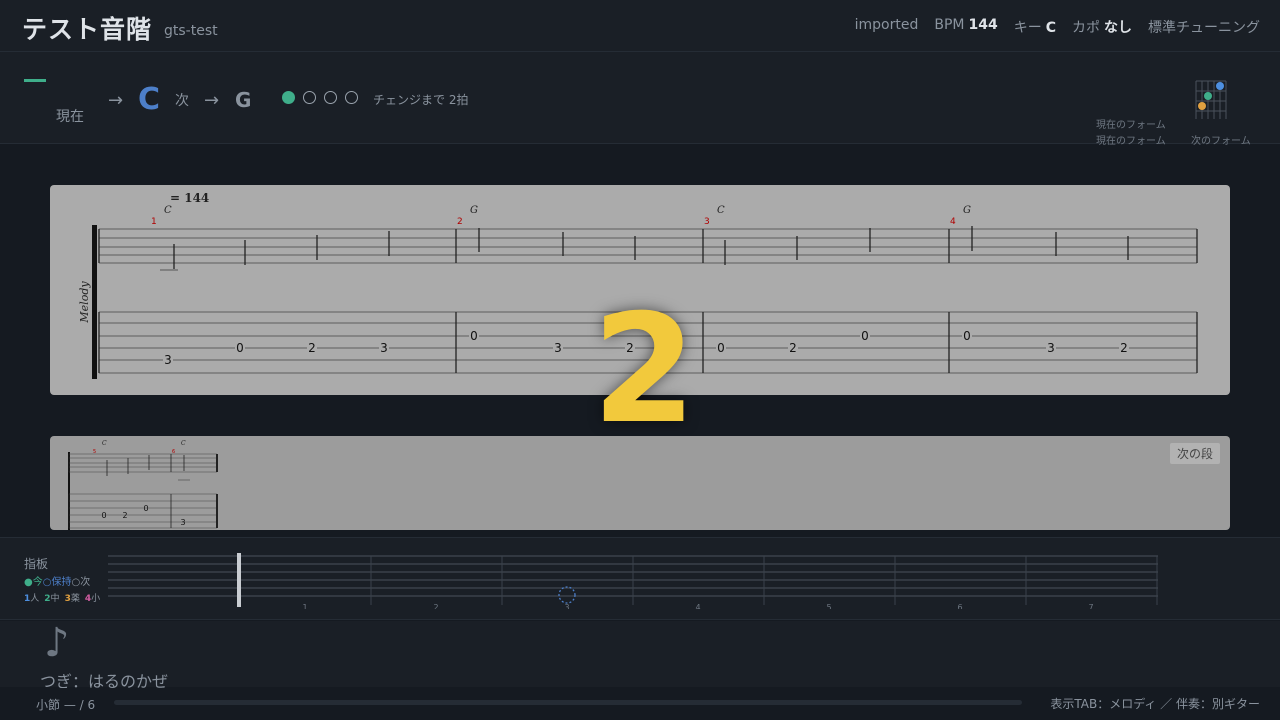 The image size is (1280, 720). Describe the element at coordinates (173, 452) in the screenshot. I see `measure-number: 6` at that location.